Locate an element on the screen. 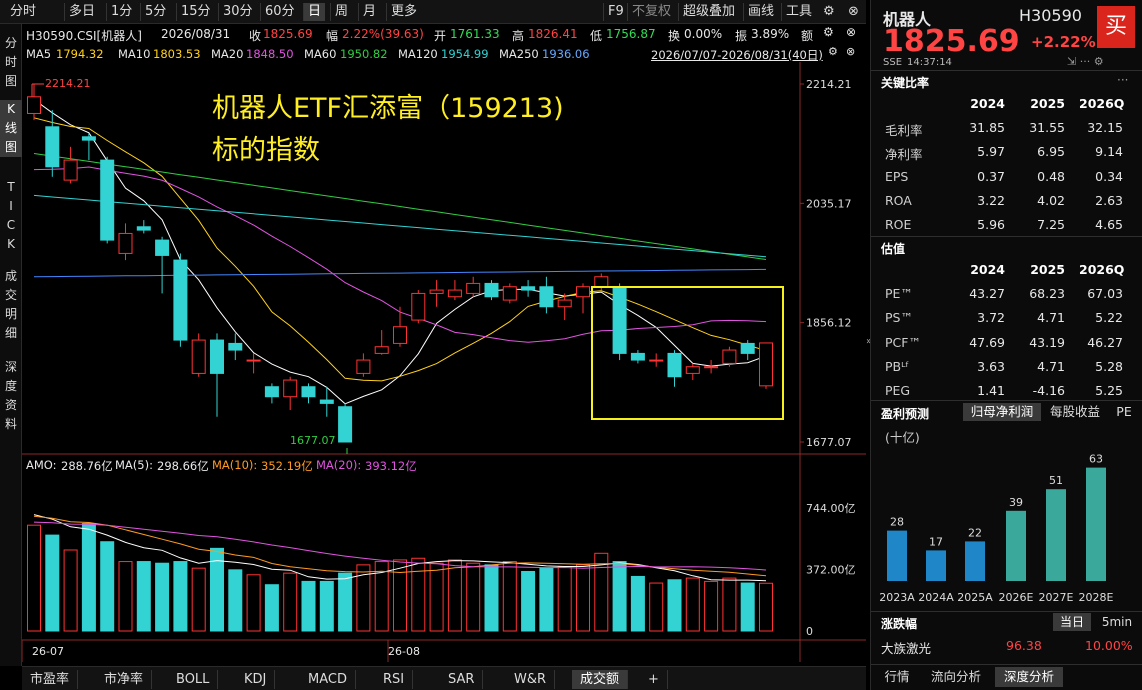  ratio-cell: 0.34 is located at coordinates (1109, 176).